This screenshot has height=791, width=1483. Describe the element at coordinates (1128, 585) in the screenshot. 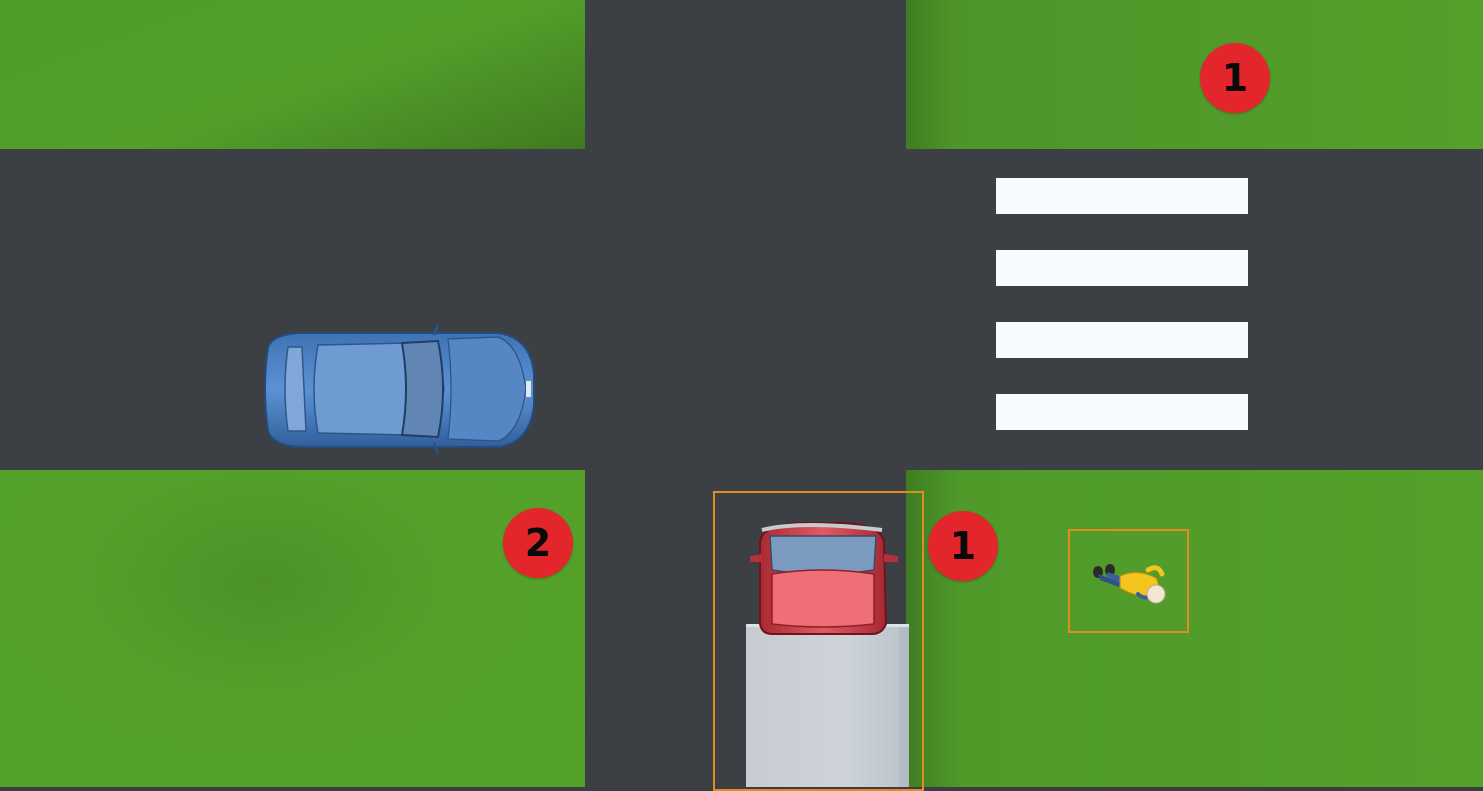

I see `lying-person` at that location.